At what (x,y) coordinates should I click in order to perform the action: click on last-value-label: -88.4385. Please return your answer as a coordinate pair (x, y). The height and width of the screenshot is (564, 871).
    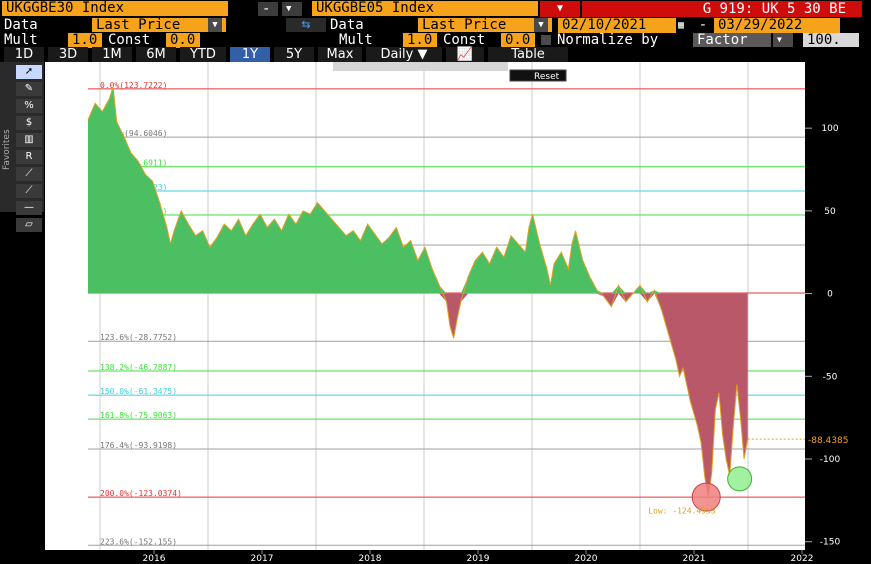
    Looking at the image, I should click on (828, 441).